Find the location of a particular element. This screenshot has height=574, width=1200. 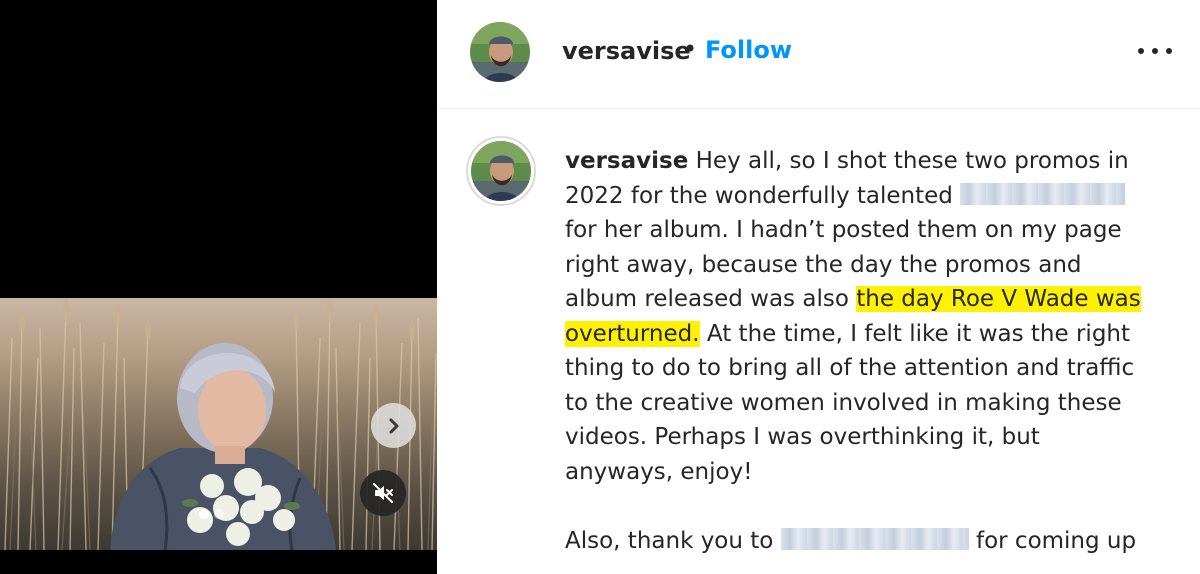

chevron-right-icon is located at coordinates (393, 425).